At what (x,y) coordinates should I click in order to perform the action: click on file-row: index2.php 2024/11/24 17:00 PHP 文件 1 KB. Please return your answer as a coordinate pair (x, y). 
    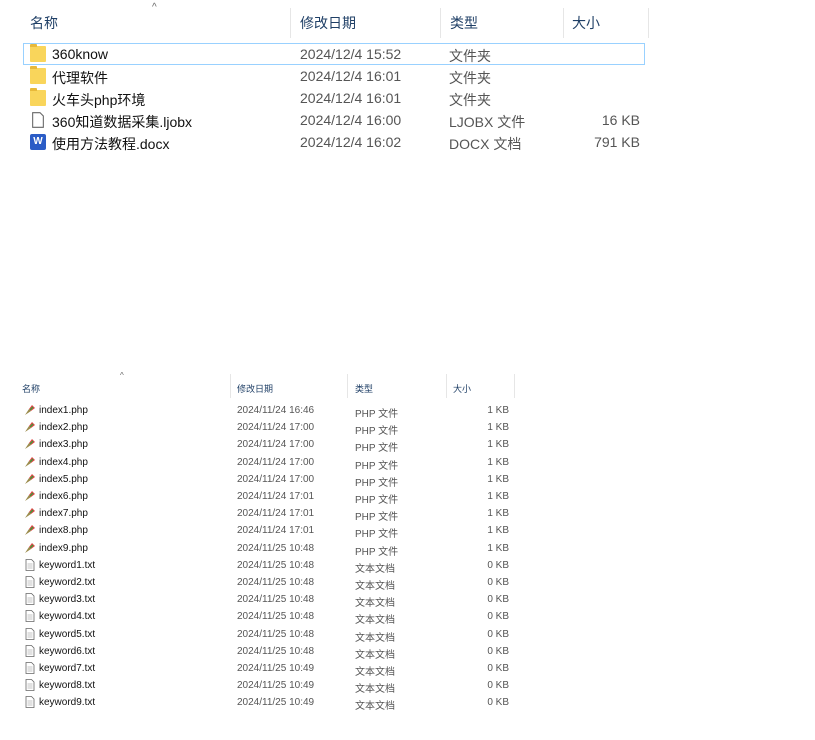
    Looking at the image, I should click on (269, 428).